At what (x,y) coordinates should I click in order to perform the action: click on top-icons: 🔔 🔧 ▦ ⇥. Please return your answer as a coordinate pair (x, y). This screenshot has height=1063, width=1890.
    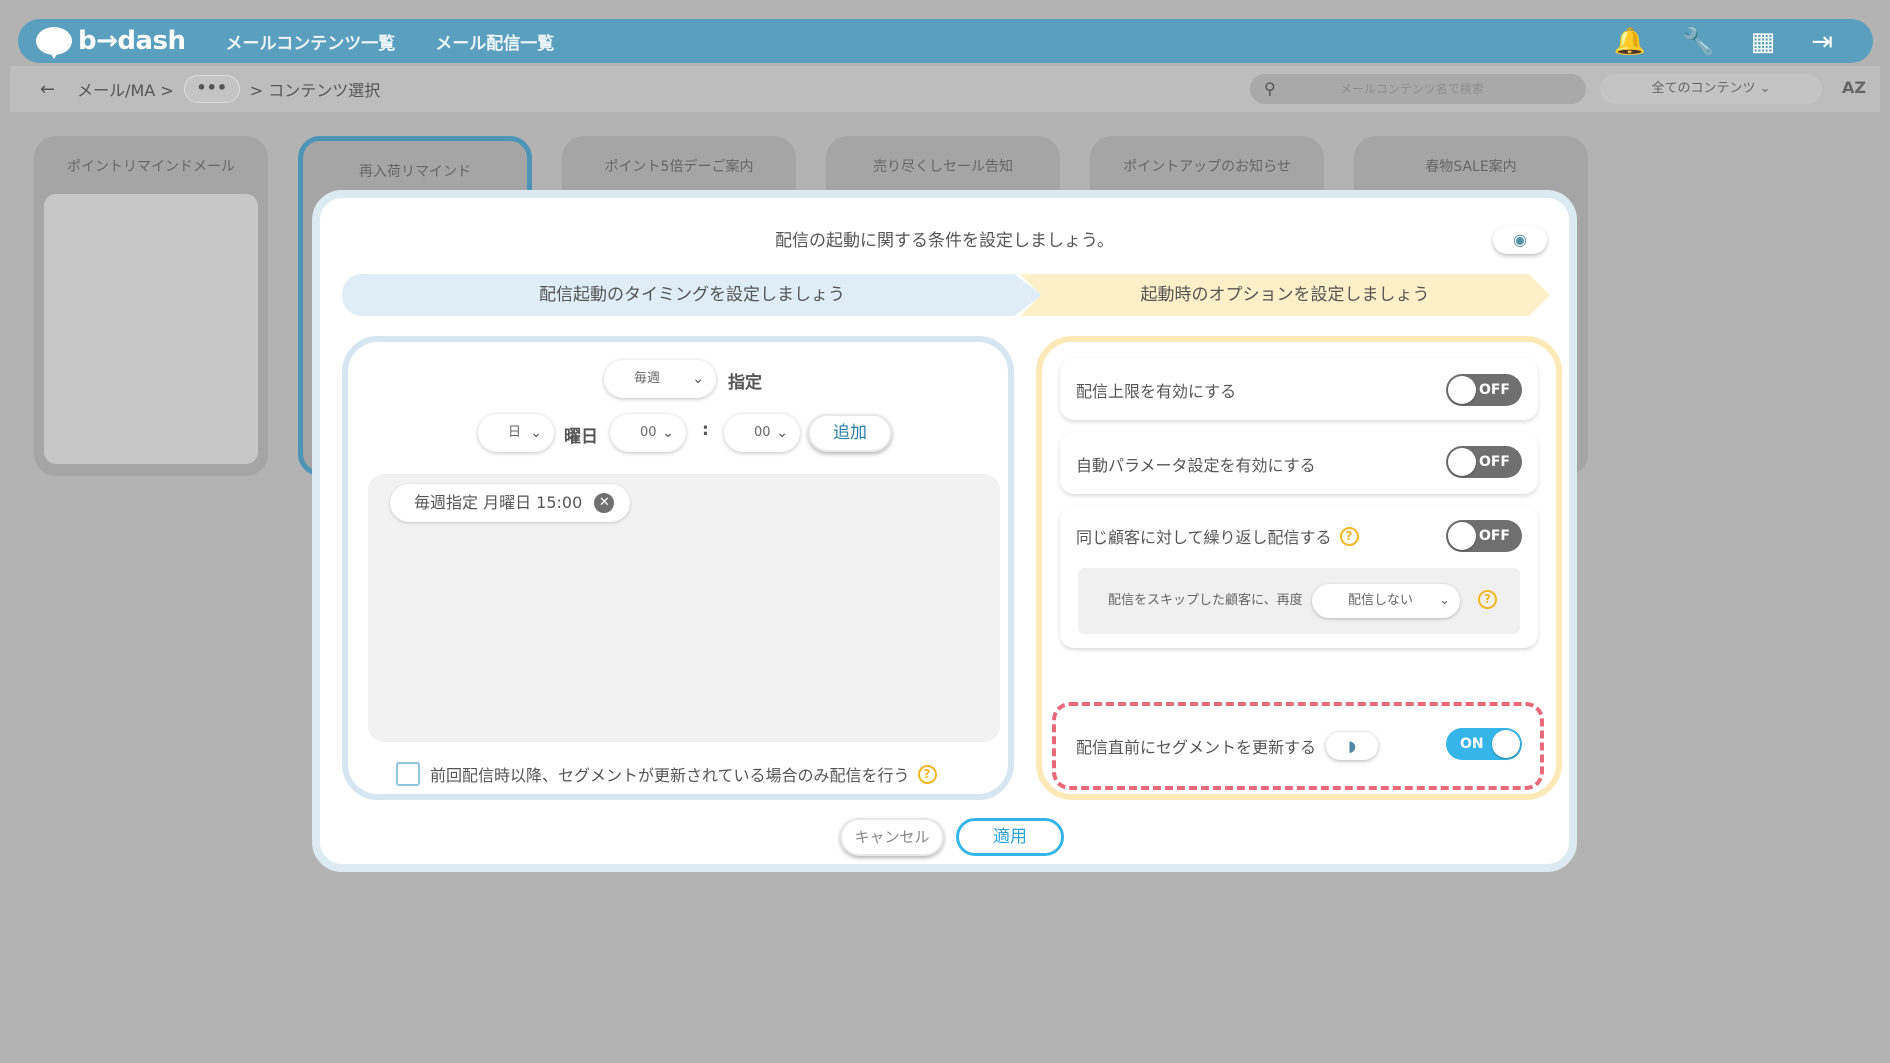
    Looking at the image, I should click on (1723, 42).